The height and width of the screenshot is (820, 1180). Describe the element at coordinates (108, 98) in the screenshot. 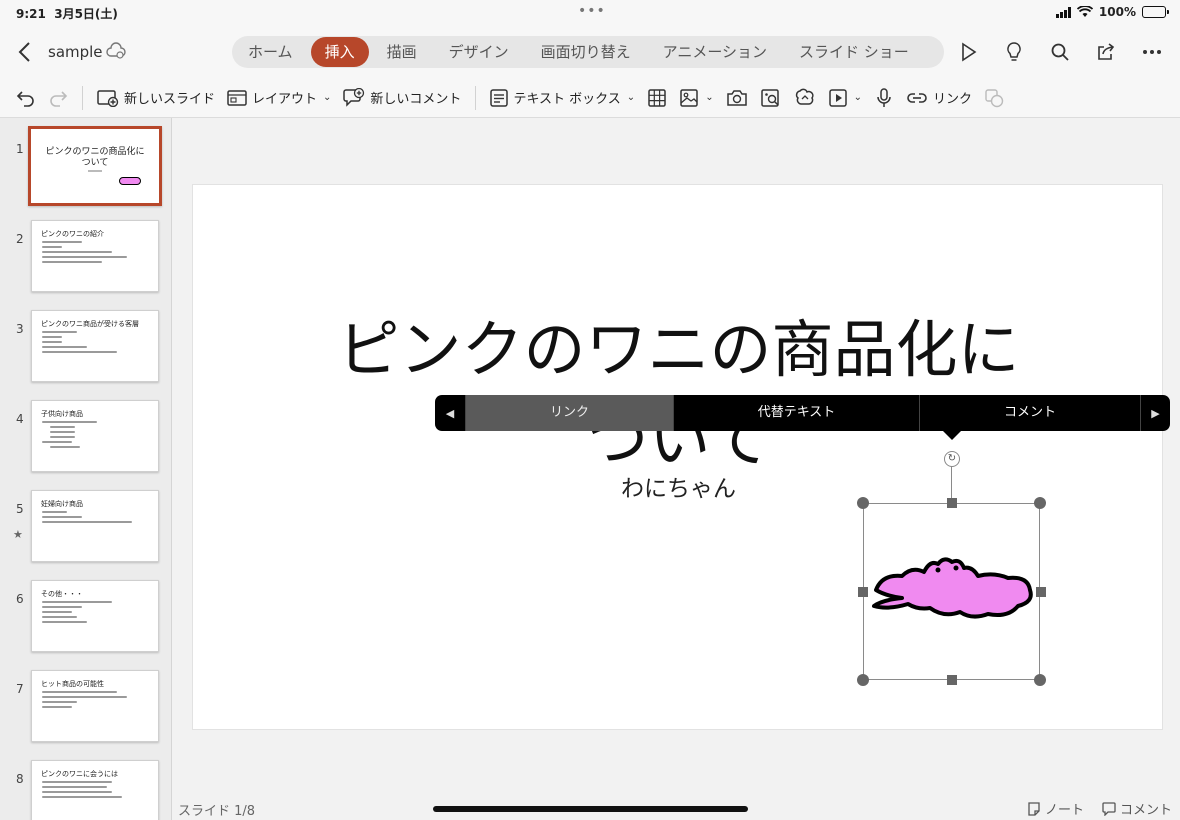

I see `new-slide-icon` at that location.